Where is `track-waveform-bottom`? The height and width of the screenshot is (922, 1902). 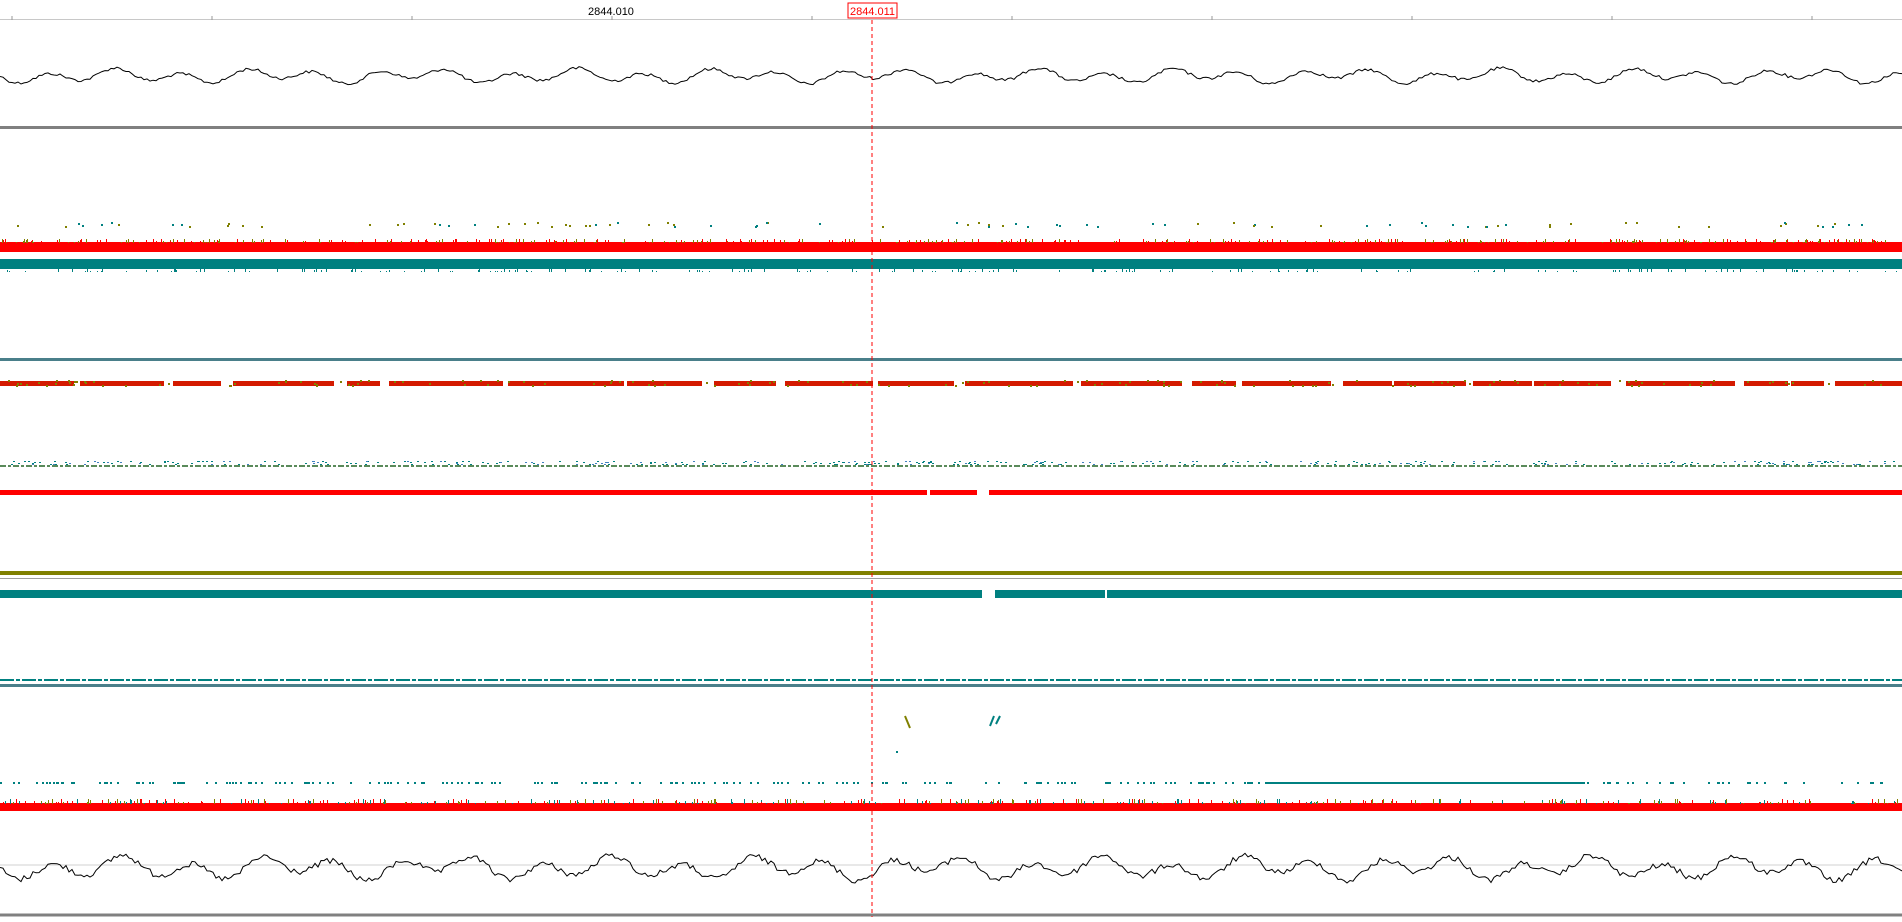 track-waveform-bottom is located at coordinates (951, 868).